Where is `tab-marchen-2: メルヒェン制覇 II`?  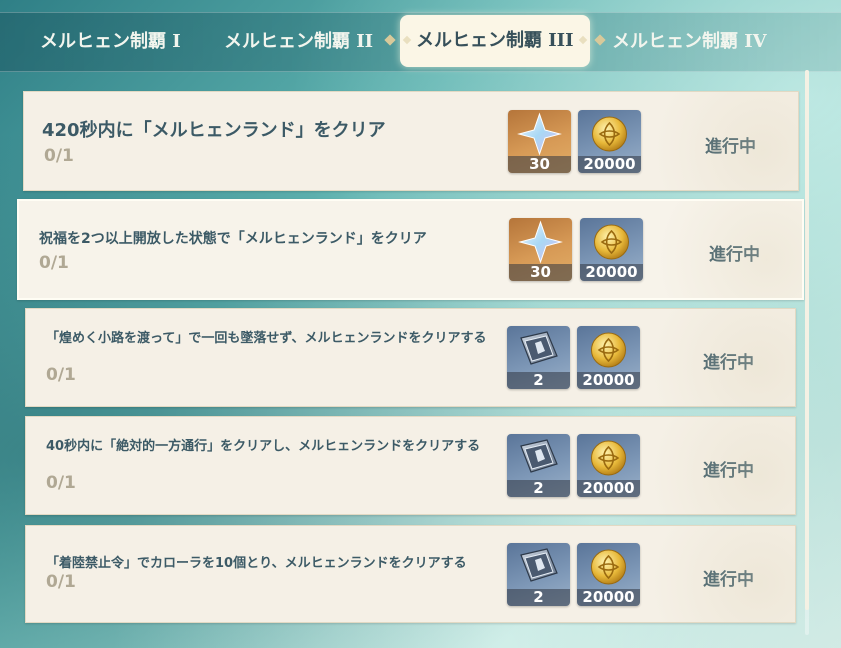
tab-marchen-2: メルヒェン制覇 II is located at coordinates (298, 42).